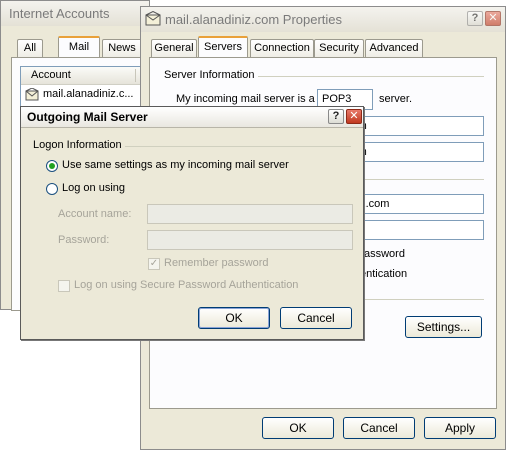  Describe the element at coordinates (95, 214) in the screenshot. I see `account-name-label: Account name:` at that location.